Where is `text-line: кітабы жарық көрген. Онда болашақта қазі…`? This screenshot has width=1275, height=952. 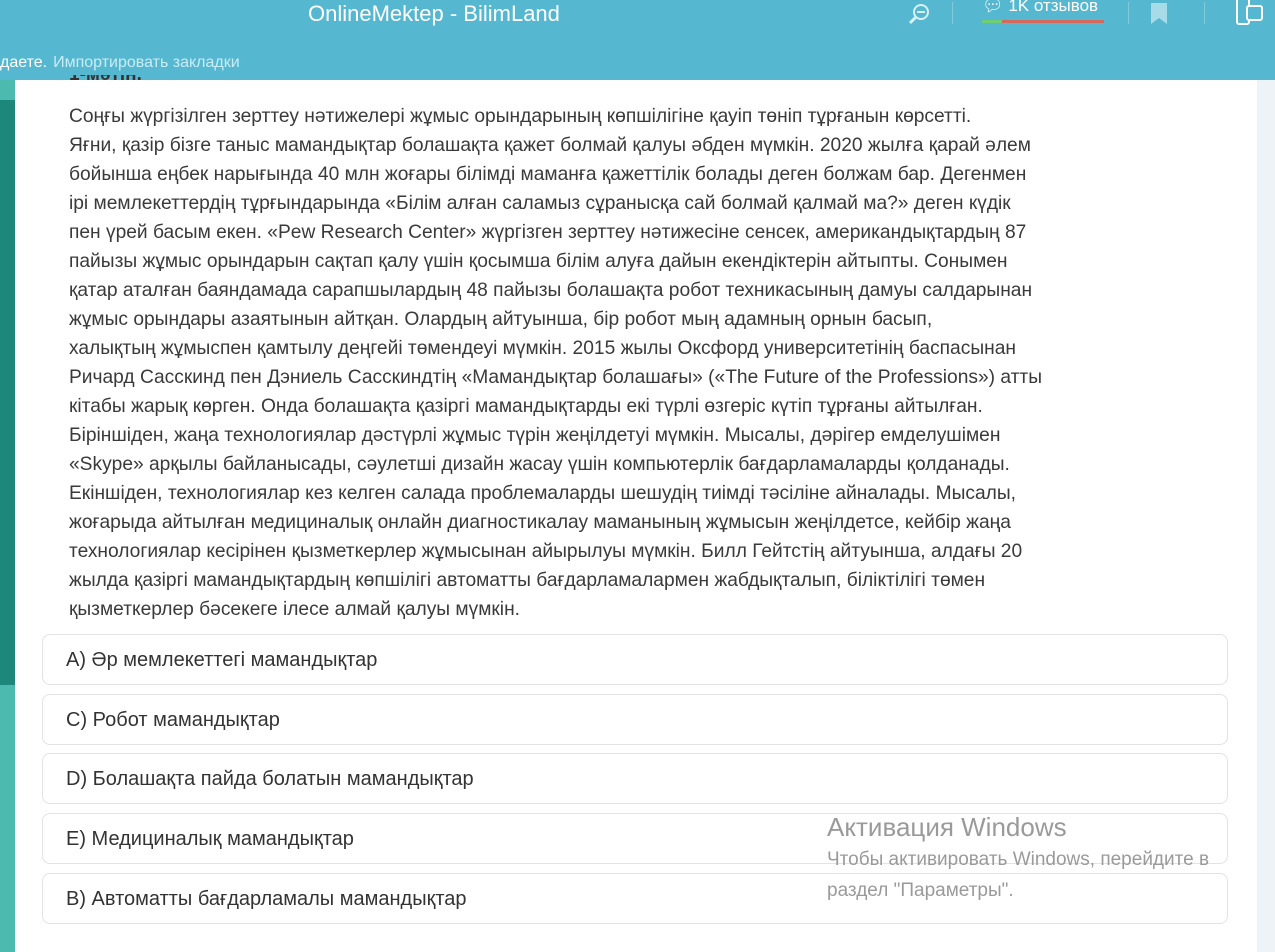 text-line: кітабы жарық көрген. Онда болашақта қазі… is located at coordinates (526, 406).